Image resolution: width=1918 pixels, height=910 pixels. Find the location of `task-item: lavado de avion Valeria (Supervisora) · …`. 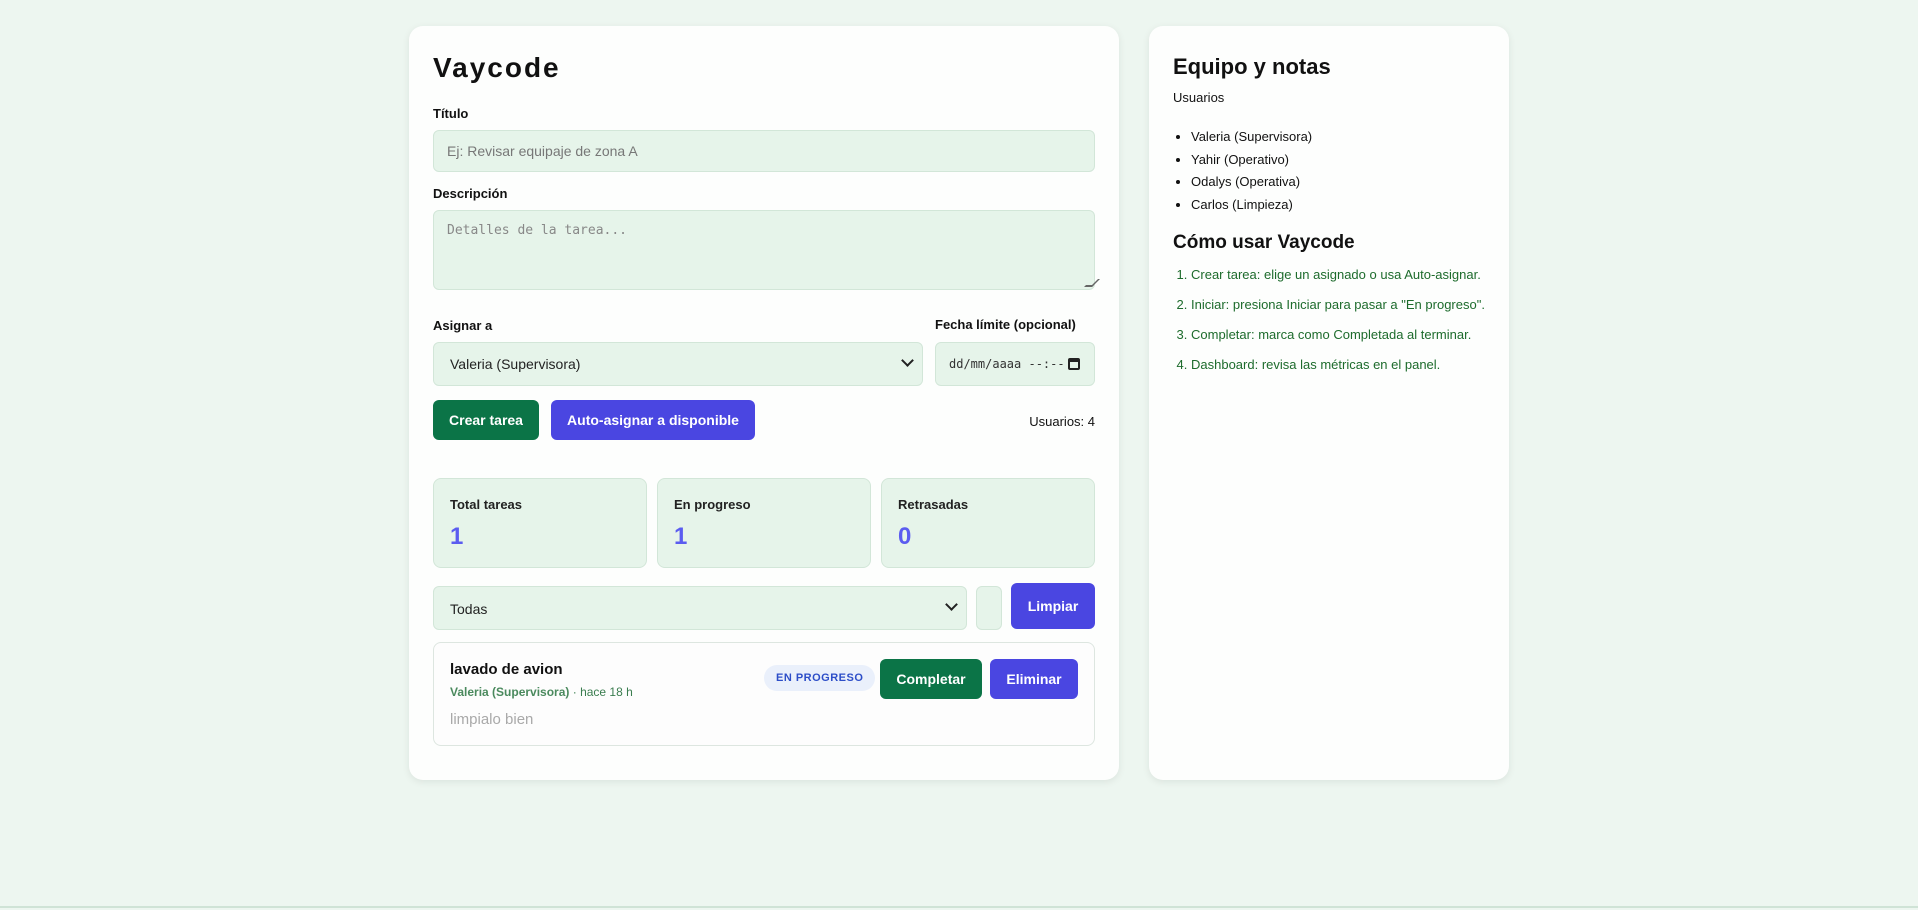

task-item: lavado de avion Valeria (Supervisora) · … is located at coordinates (764, 694).